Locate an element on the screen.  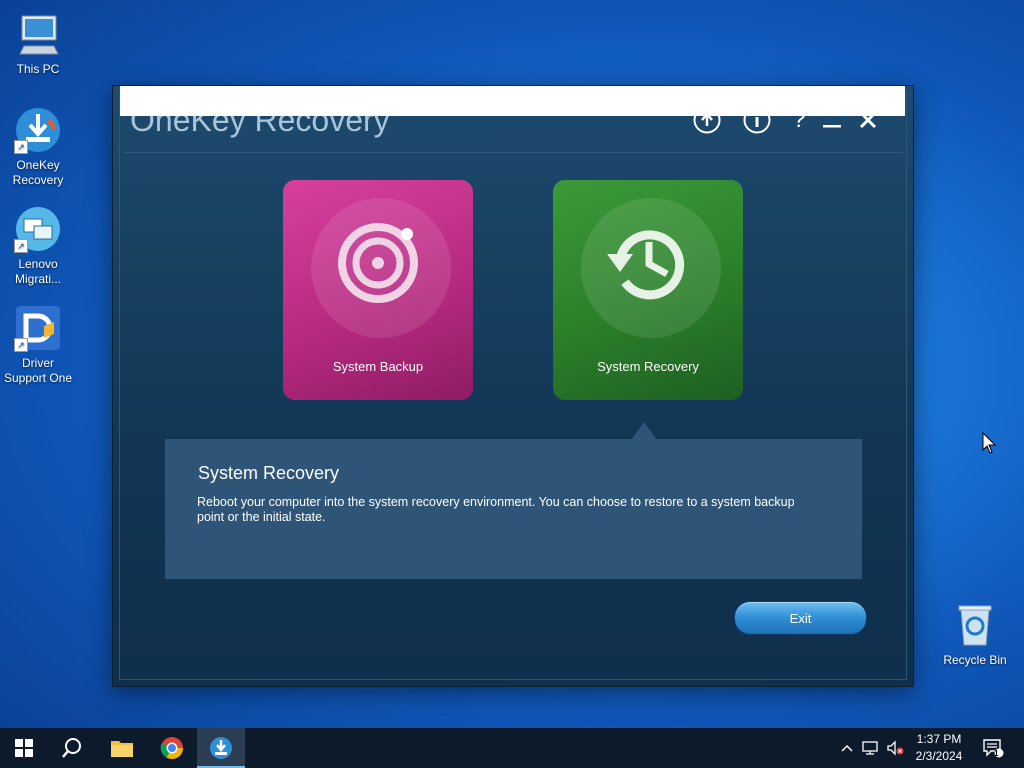
this-pc-icon is located at coordinates (38, 34).